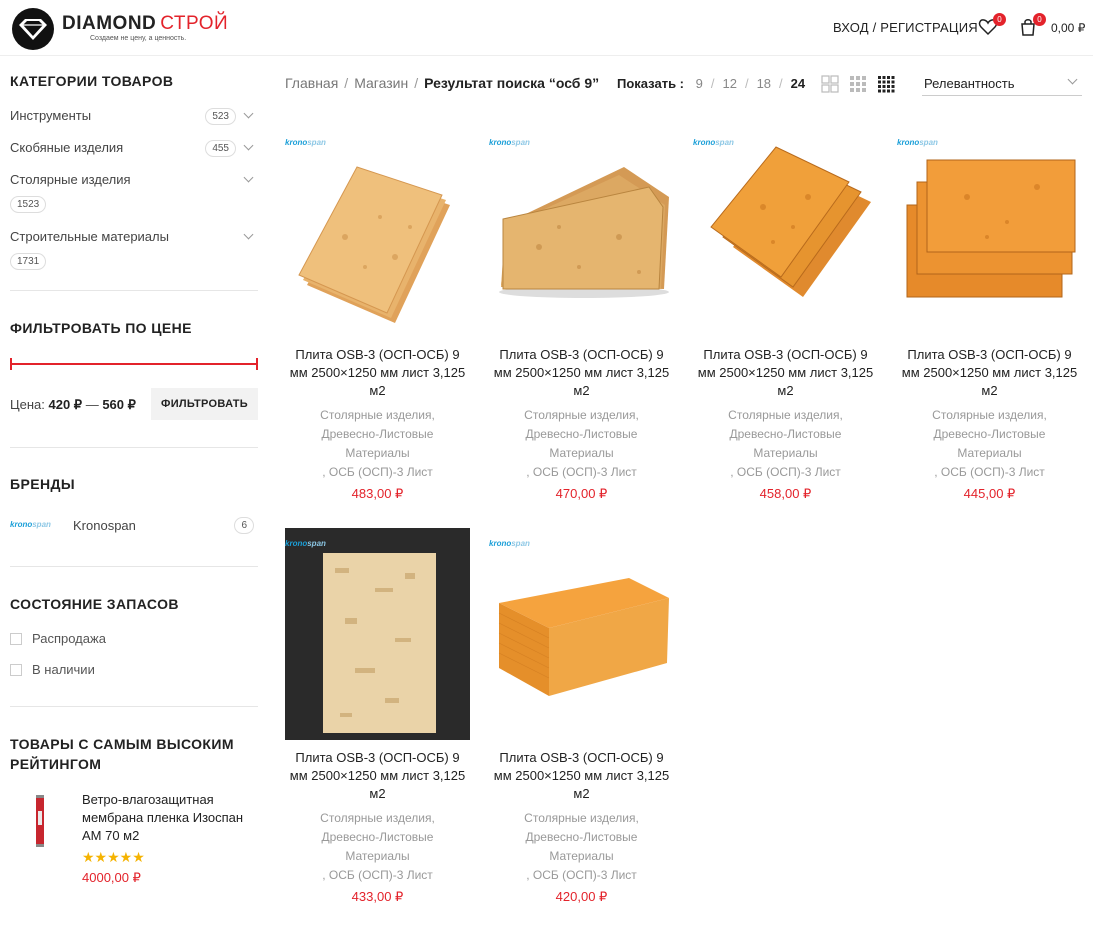 The width and height of the screenshot is (1093, 936). I want to click on stock-option-in-stock: В наличии, so click(134, 670).